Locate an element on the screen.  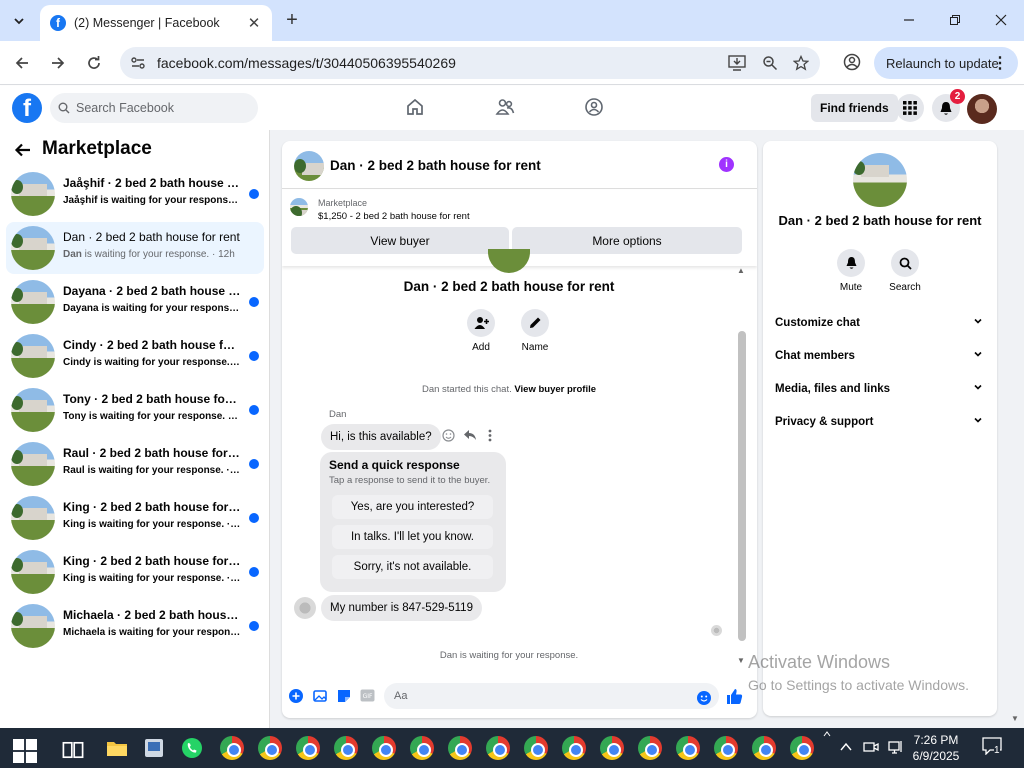
listing-price-title: $1,250 - 2 bed 2 bath house for rent is located at coordinates (394, 216).